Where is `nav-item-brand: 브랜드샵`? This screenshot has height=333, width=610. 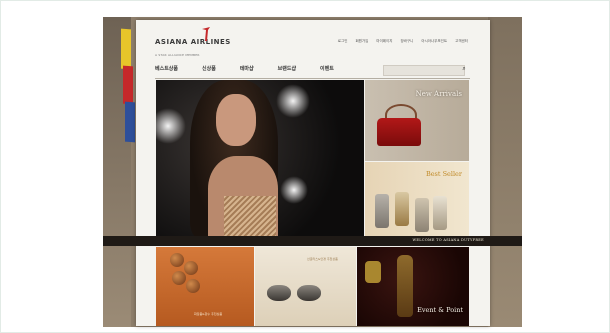 nav-item-brand: 브랜드샵 is located at coordinates (287, 68).